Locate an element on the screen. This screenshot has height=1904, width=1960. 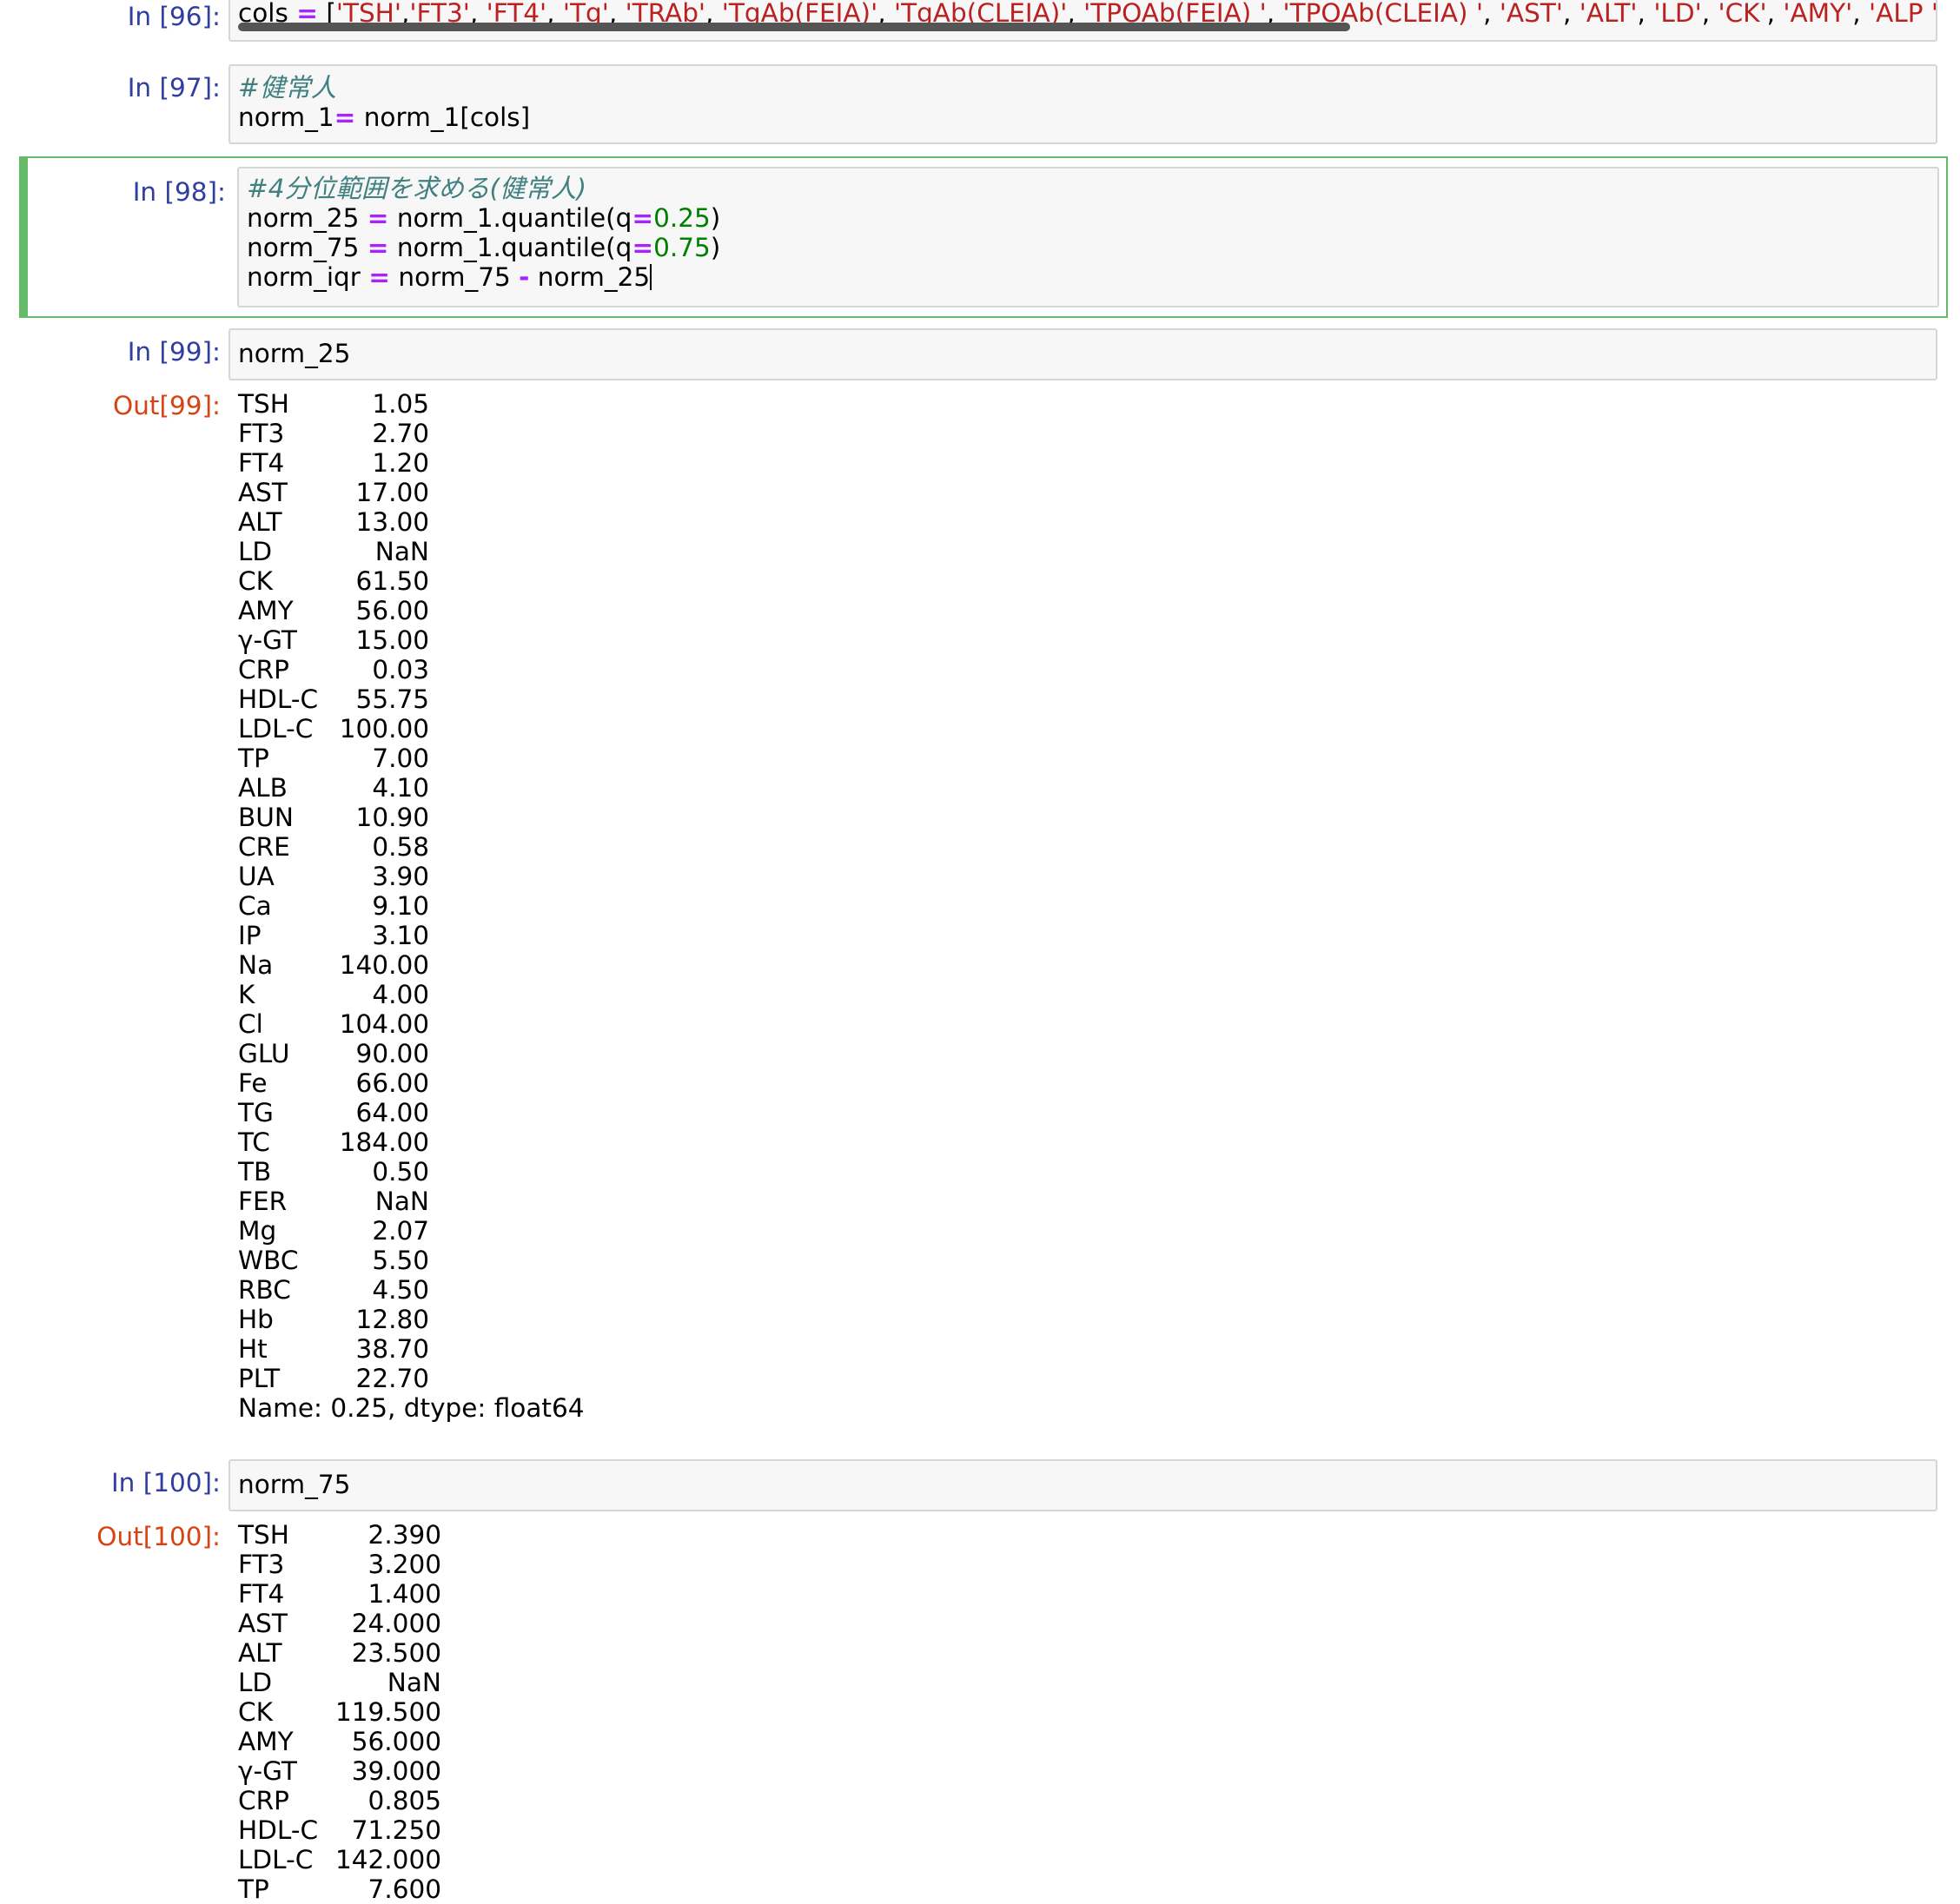
code-editor: norm_75 is located at coordinates (1082, 1485).